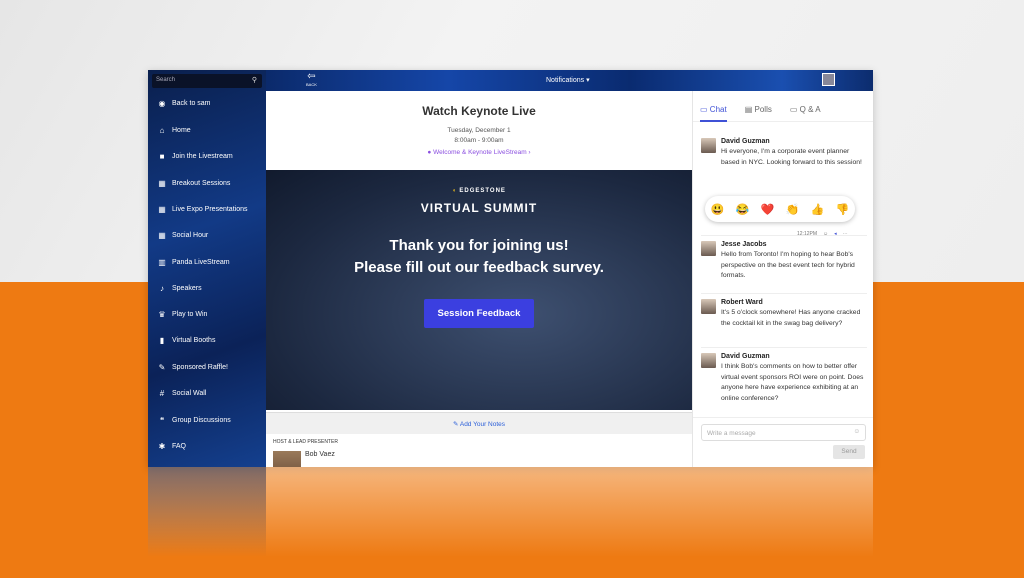 The image size is (1024, 578). I want to click on reaction-option: 👏, so click(793, 209).